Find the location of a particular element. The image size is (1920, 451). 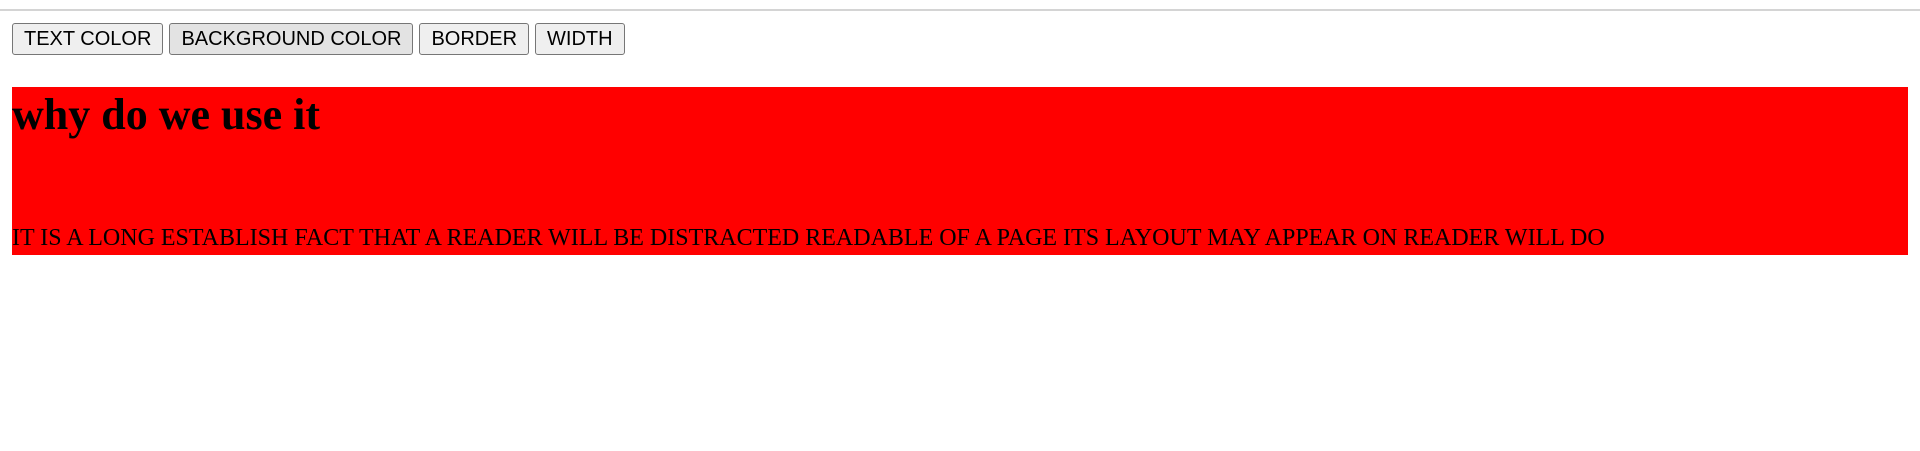

style-toolbar: TEXT COLOR BACKGROUND COLOR BORDER WIDTH is located at coordinates (318, 39).